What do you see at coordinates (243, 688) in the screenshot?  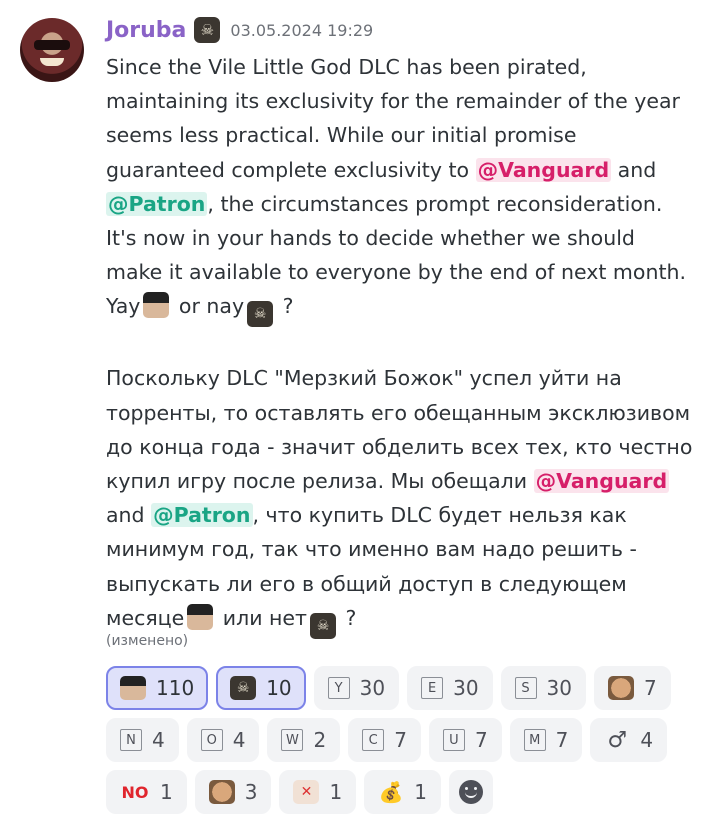 I see `skull-crossbones-icon: ☠` at bounding box center [243, 688].